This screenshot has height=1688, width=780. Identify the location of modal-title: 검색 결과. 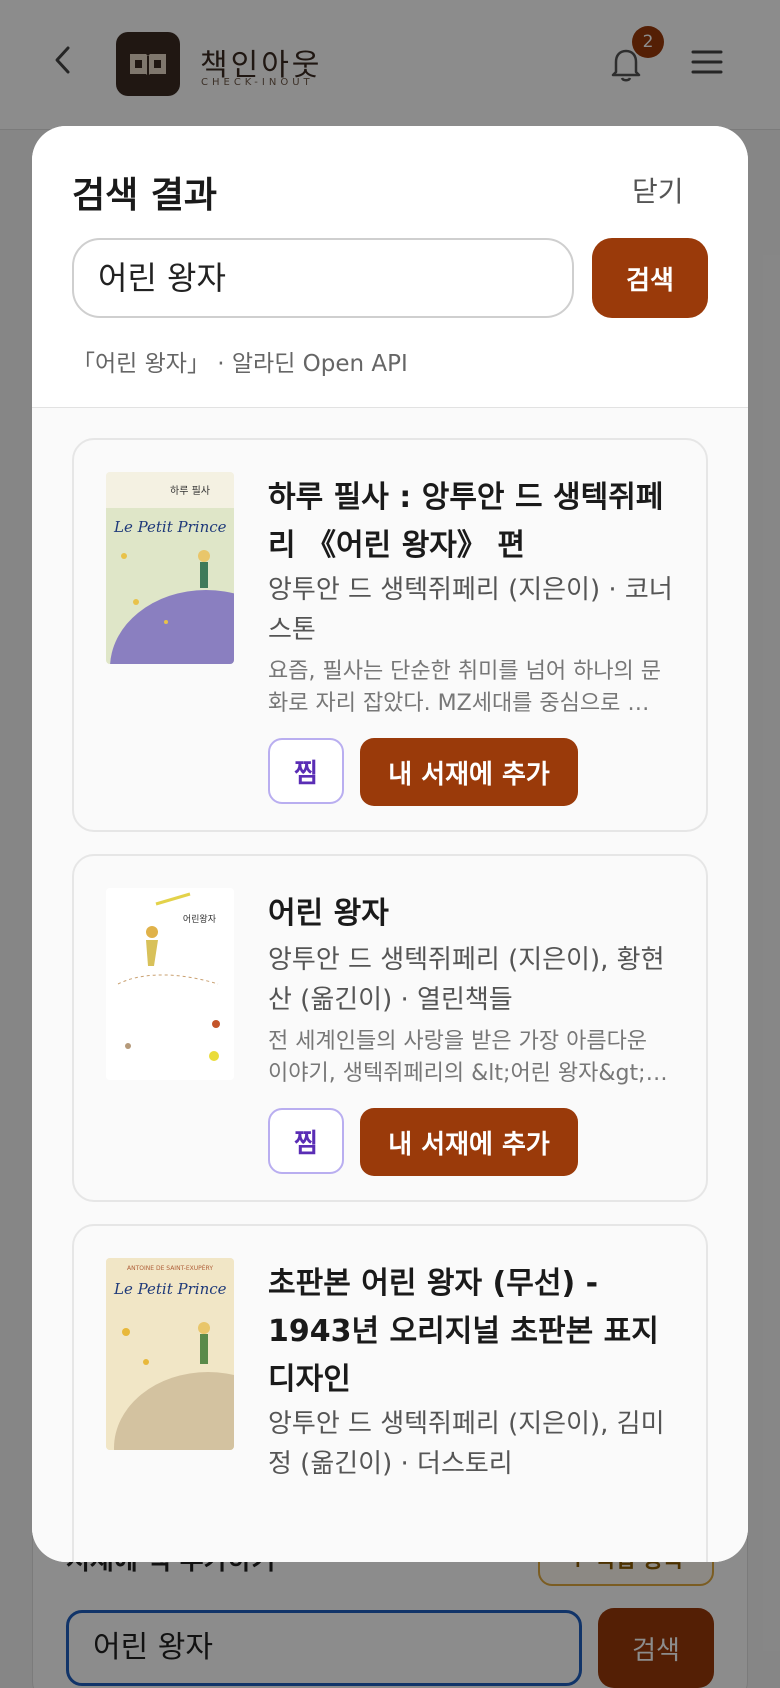
(145, 195).